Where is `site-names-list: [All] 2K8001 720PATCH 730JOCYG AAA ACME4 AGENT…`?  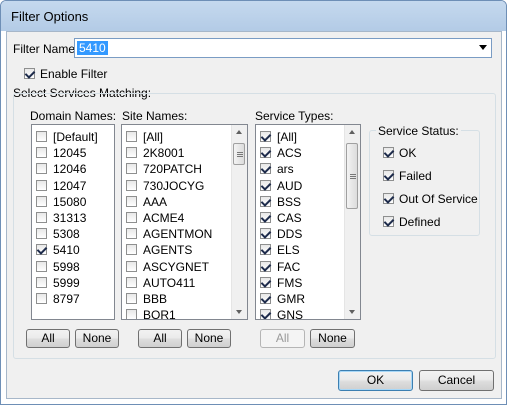 site-names-list: [All] 2K8001 720PATCH 730JOCYG AAA ACME4 AGENT… is located at coordinates (184, 222).